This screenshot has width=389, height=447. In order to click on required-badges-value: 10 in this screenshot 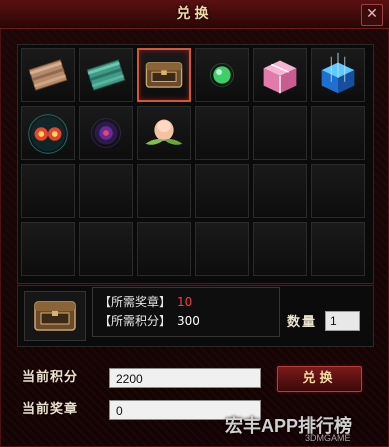, I will do `click(185, 302)`.